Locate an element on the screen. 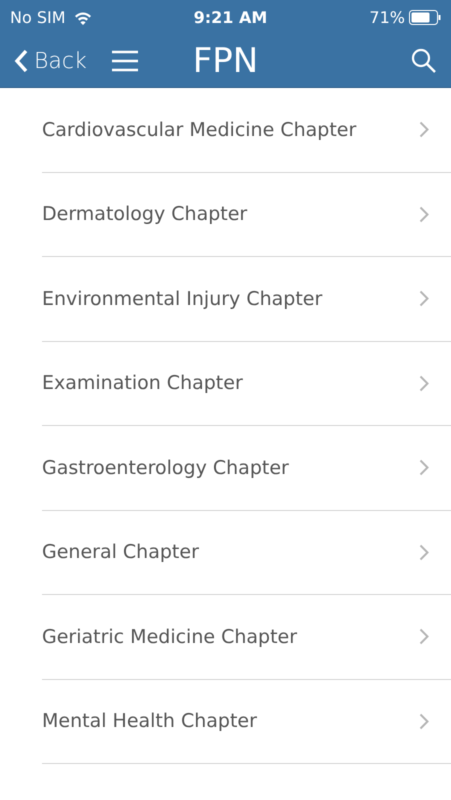 This screenshot has height=800, width=451. carrier-text: No SIM is located at coordinates (38, 17).